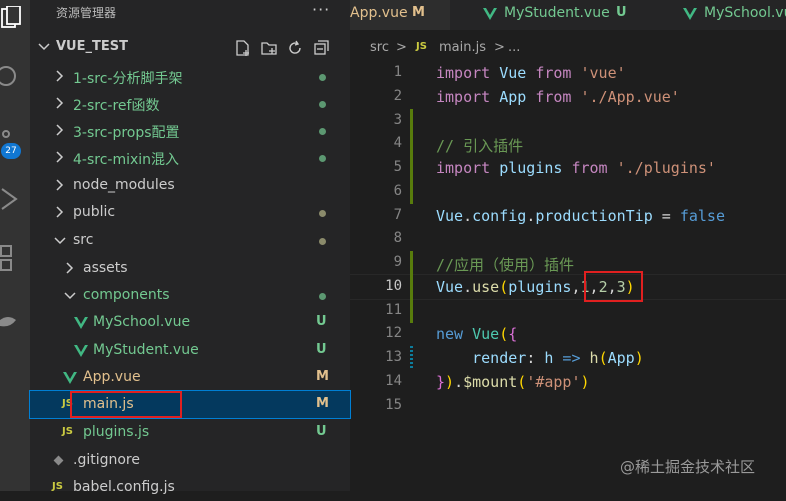  Describe the element at coordinates (397, 262) in the screenshot. I see `line-number: 9` at that location.